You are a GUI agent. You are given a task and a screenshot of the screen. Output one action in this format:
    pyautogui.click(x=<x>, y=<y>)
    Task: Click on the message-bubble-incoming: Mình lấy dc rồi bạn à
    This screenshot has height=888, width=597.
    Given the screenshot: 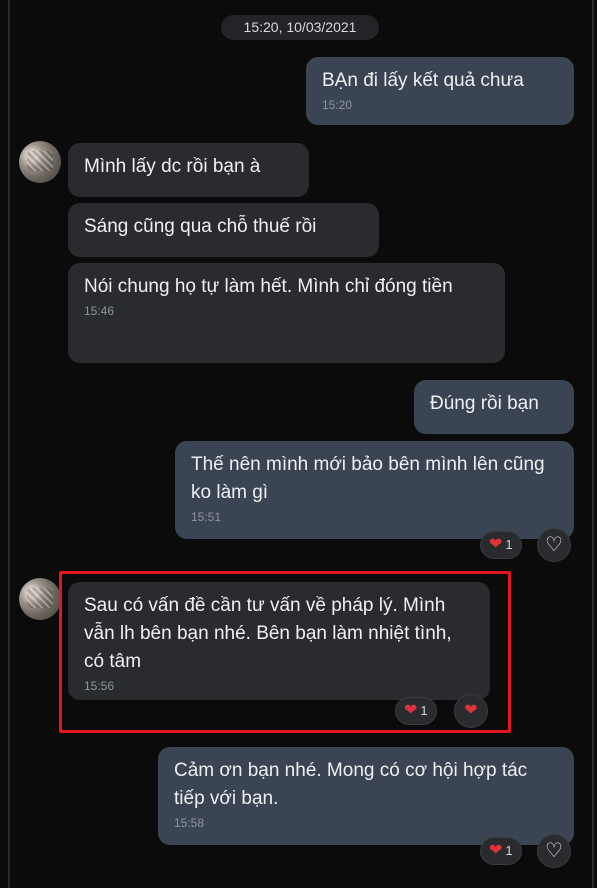 What is the action you would take?
    pyautogui.click(x=188, y=170)
    